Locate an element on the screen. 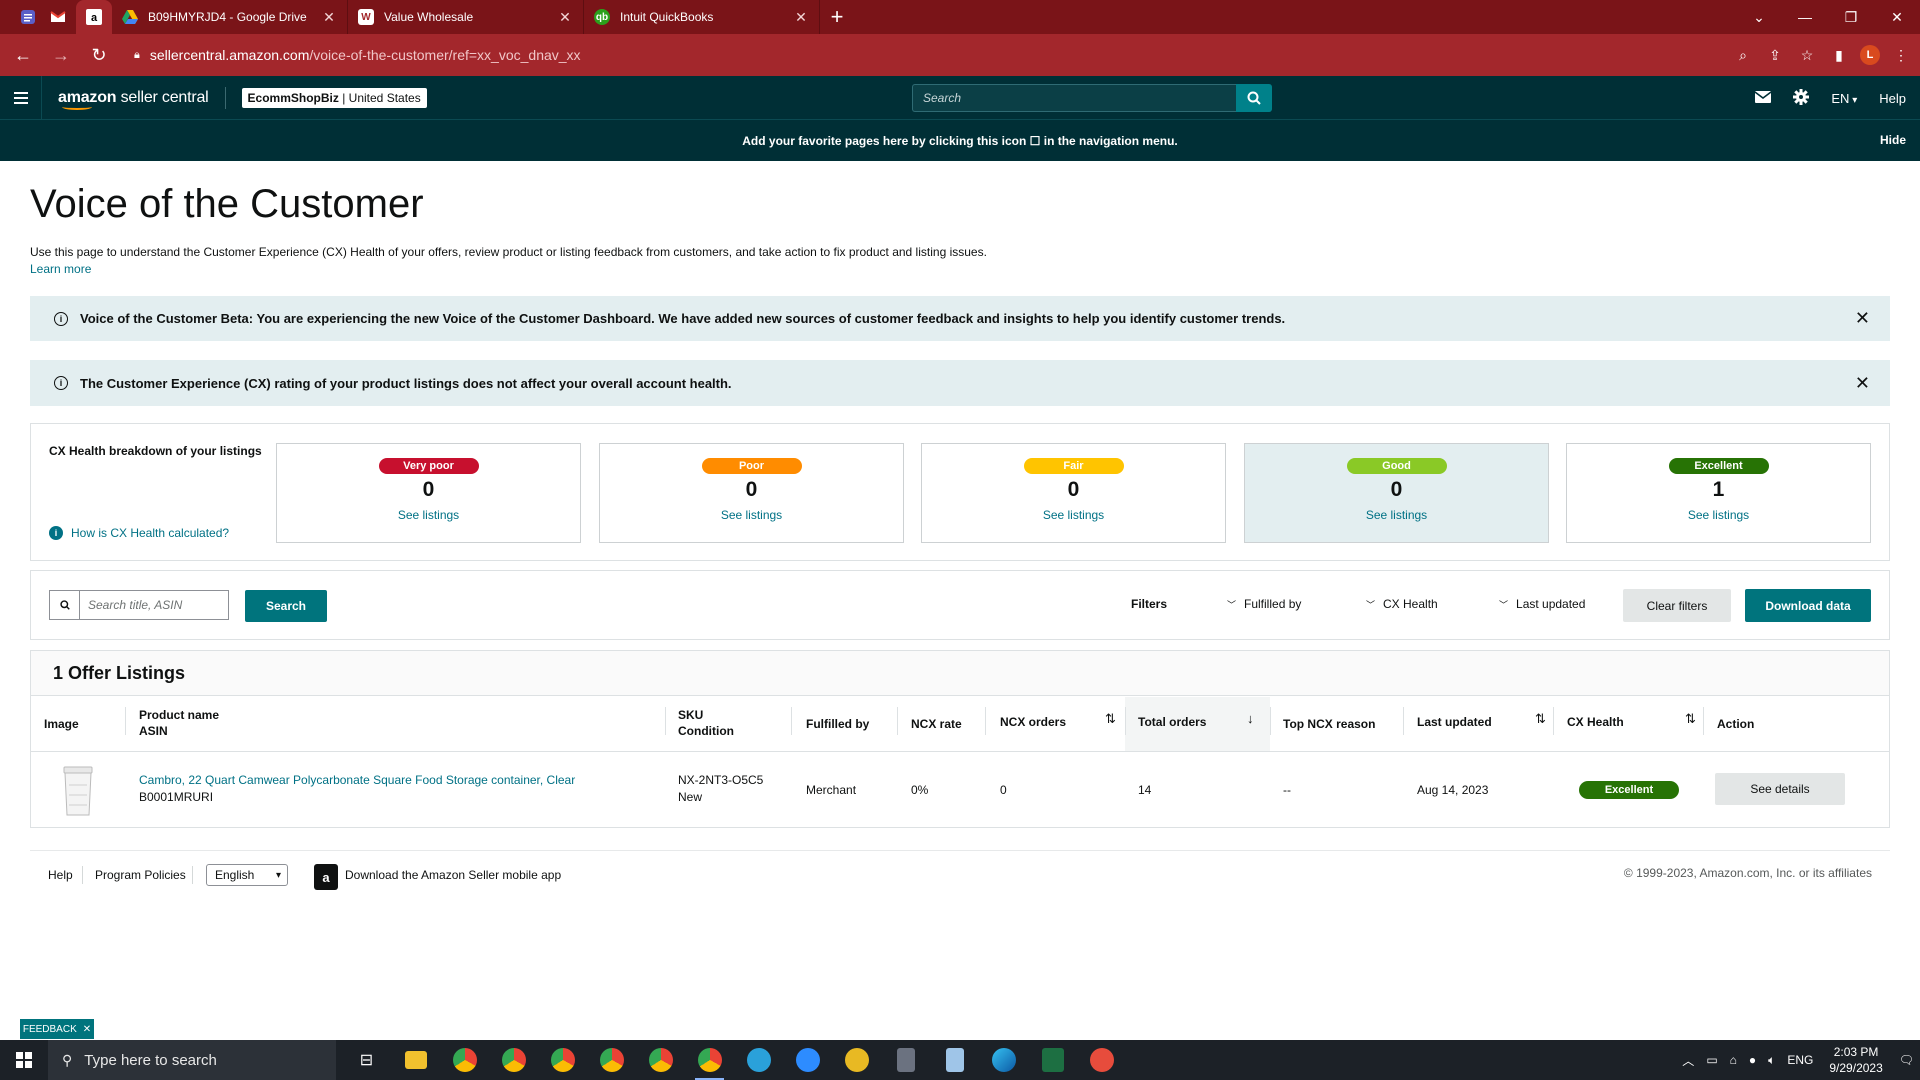 The height and width of the screenshot is (1080, 1920). col-ncx-orders: NCX orders is located at coordinates (1033, 722).